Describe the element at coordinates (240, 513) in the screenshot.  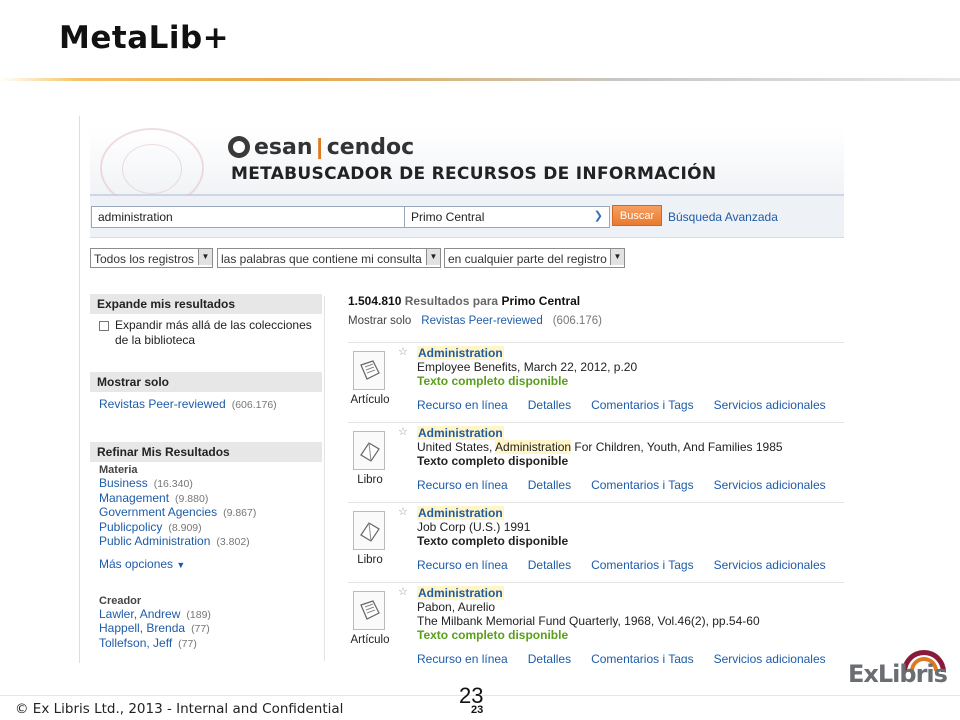
I see `facet-materia-count: (9.867)` at that location.